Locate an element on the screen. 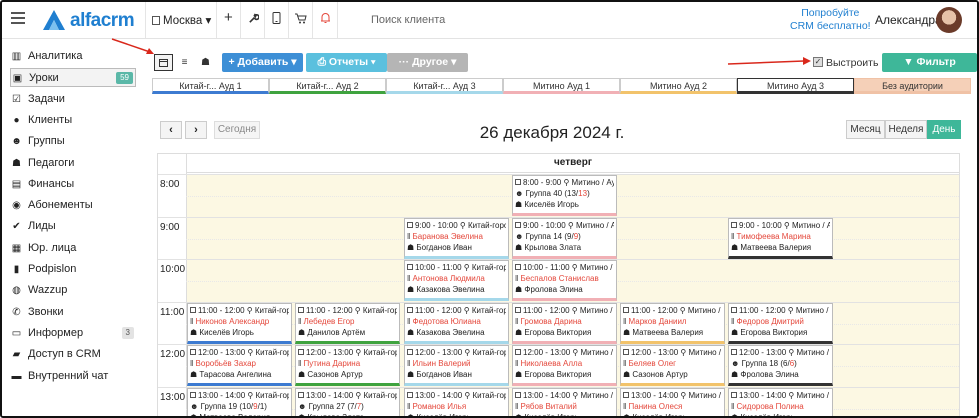  room-tab-3: Митино Ауд 1 is located at coordinates (561, 86).